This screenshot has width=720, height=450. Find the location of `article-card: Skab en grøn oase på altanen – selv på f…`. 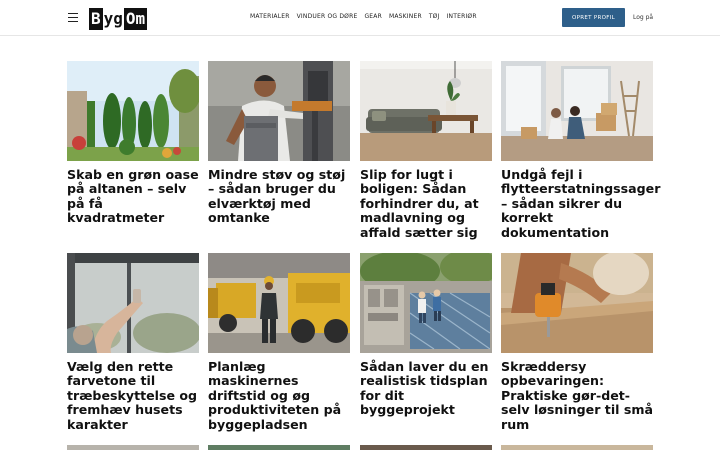

article-card: Skab en grøn oase på altanen – selv på f… is located at coordinates (133, 143).